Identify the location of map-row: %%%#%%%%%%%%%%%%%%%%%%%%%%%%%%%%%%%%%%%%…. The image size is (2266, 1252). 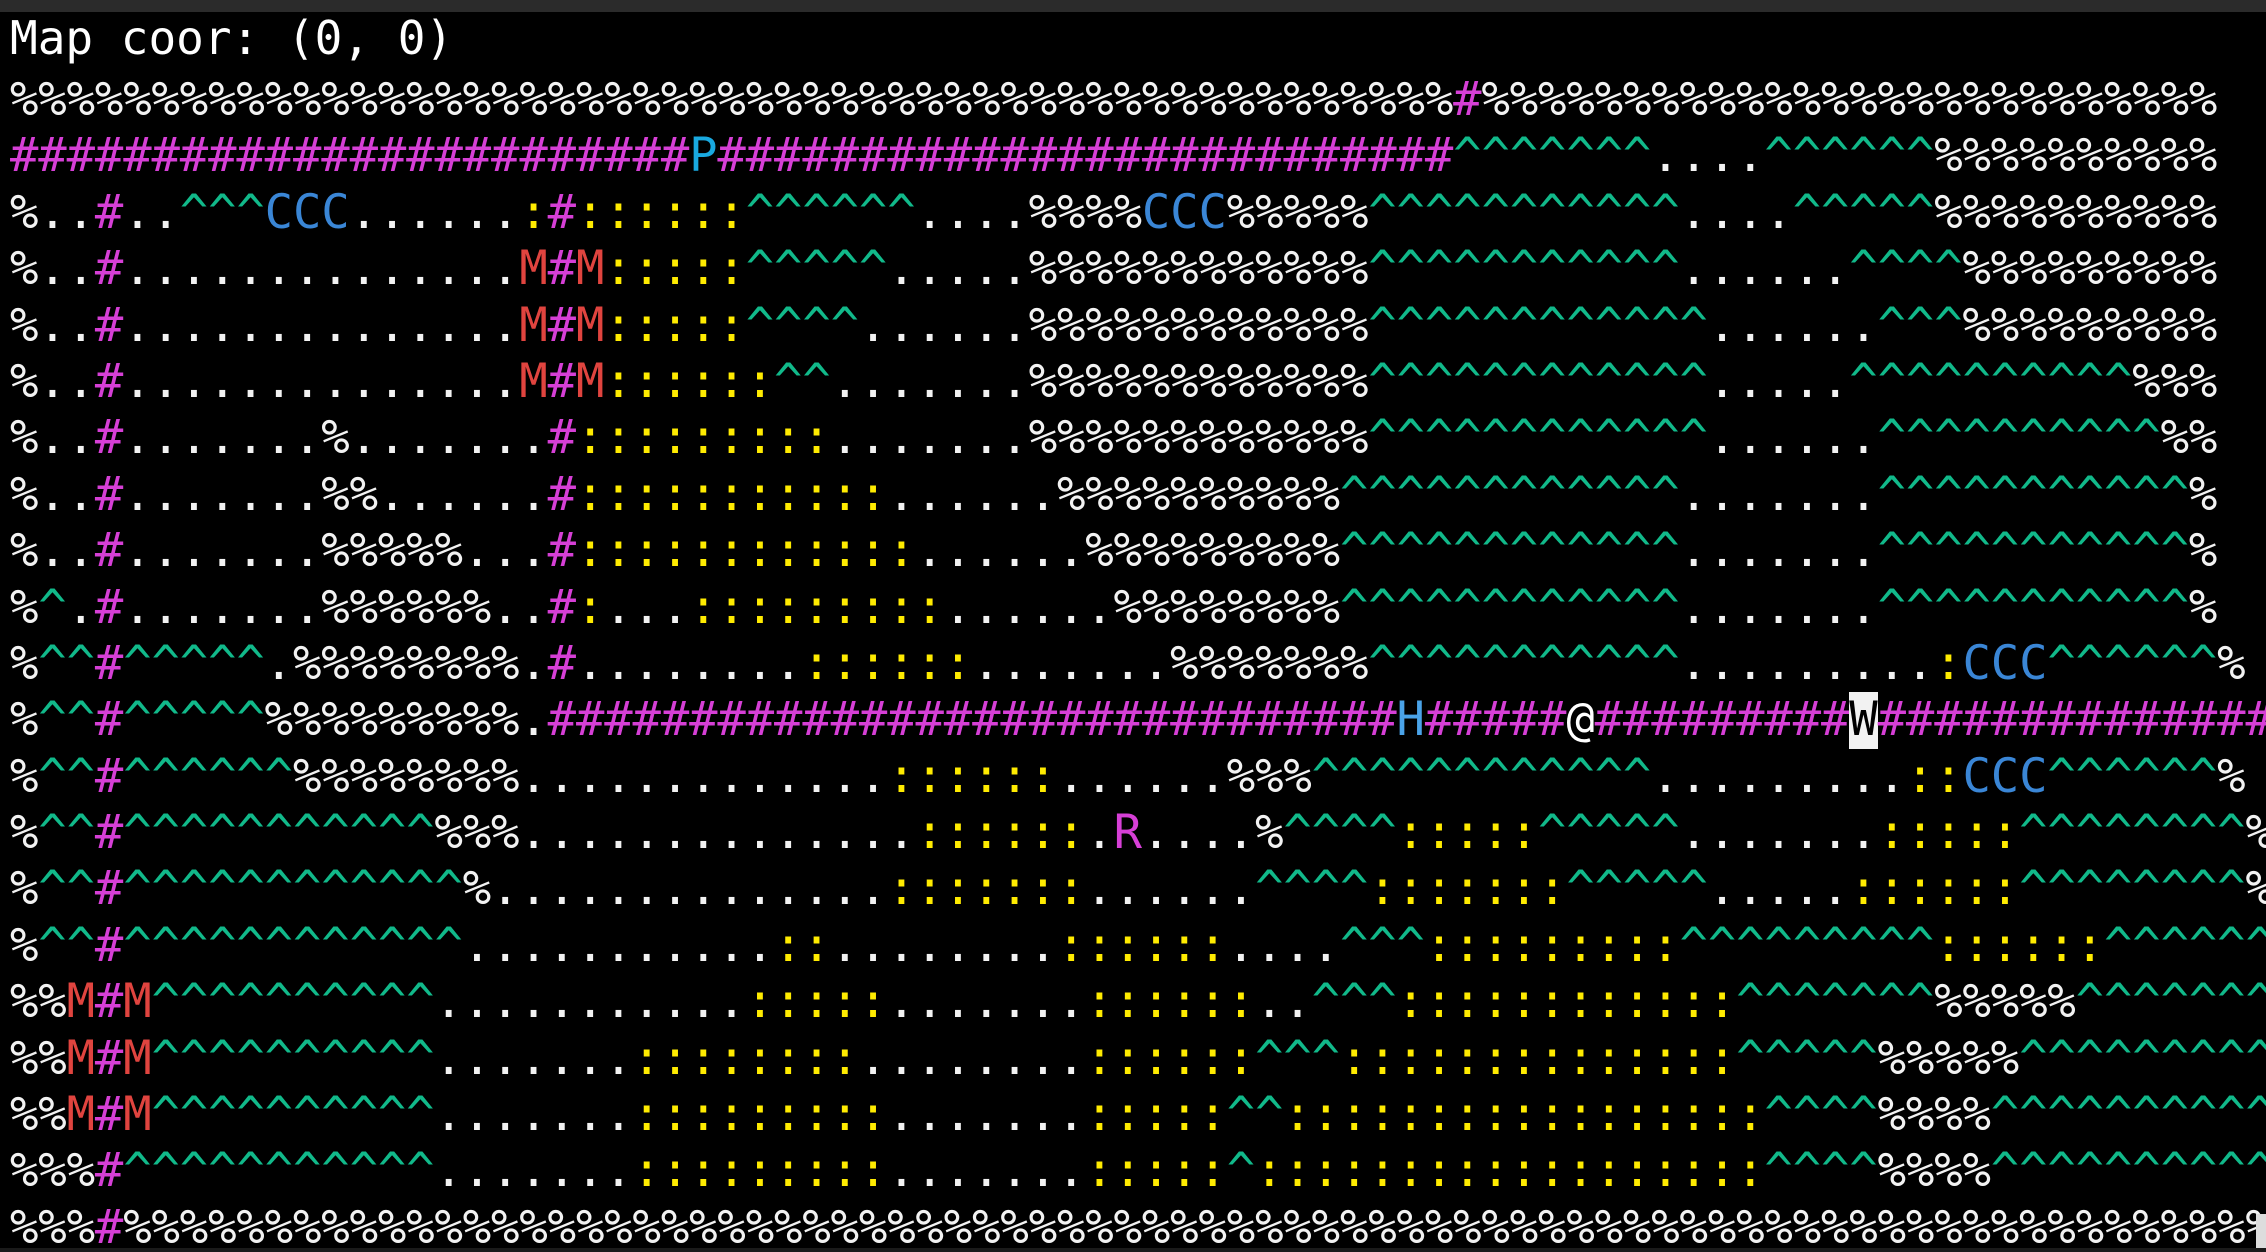
(1138, 1226).